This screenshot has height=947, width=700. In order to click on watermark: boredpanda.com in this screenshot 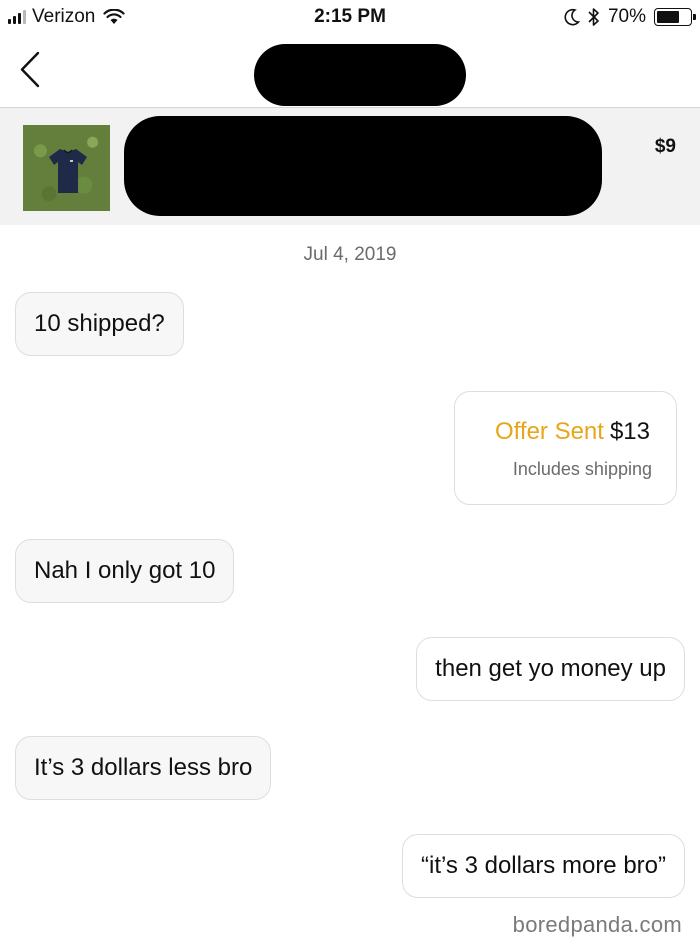, I will do `click(597, 924)`.